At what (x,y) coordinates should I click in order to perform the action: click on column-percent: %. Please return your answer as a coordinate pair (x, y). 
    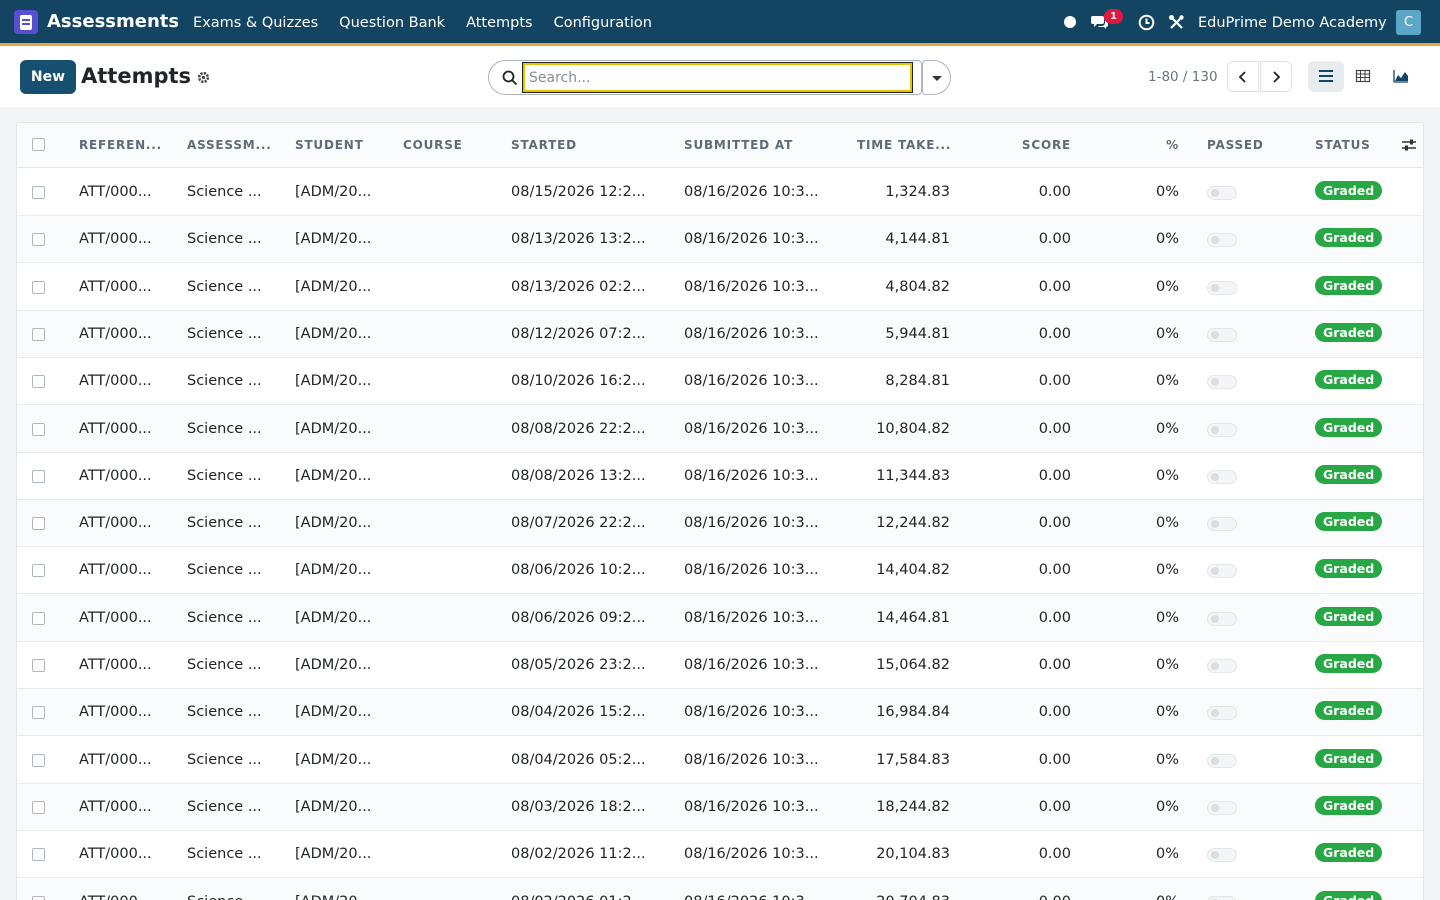
    Looking at the image, I should click on (1133, 145).